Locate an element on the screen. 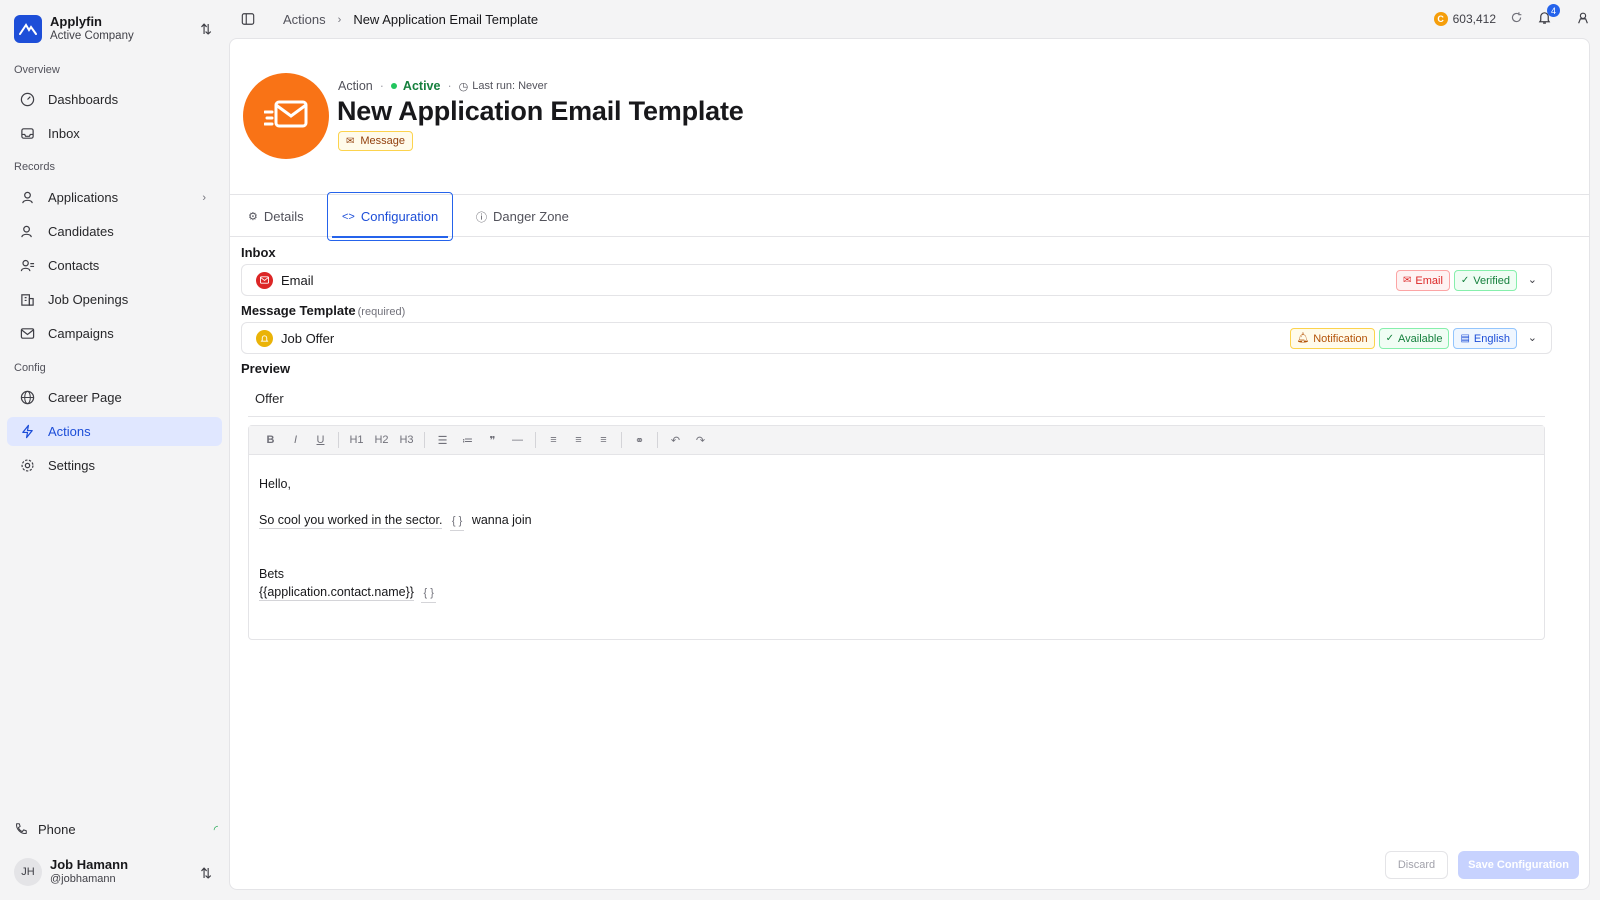 The height and width of the screenshot is (900, 1600). candidate-icon is located at coordinates (27, 232).